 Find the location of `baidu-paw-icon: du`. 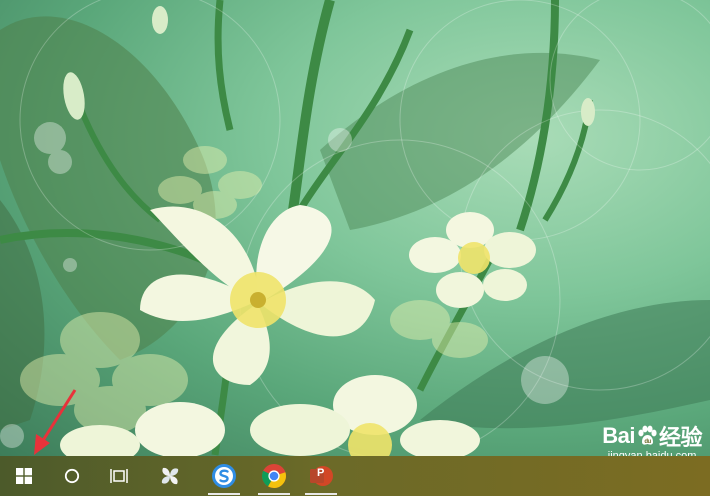

baidu-paw-icon: du is located at coordinates (647, 435).